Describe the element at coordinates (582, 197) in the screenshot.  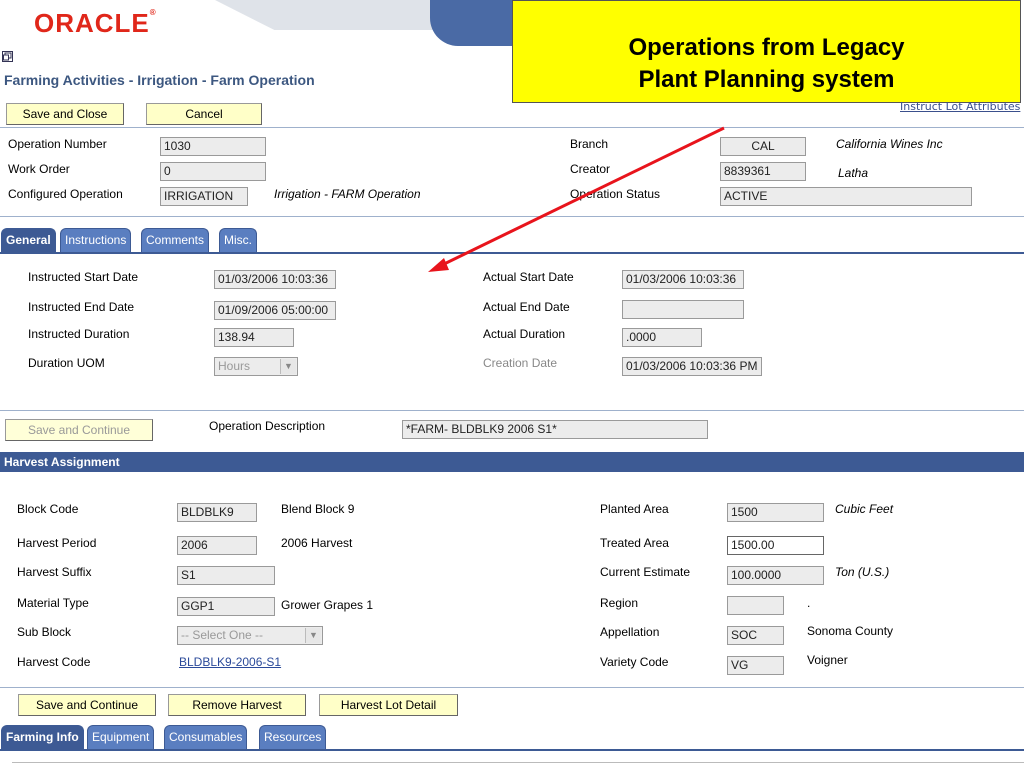
I see `arrow-line` at that location.